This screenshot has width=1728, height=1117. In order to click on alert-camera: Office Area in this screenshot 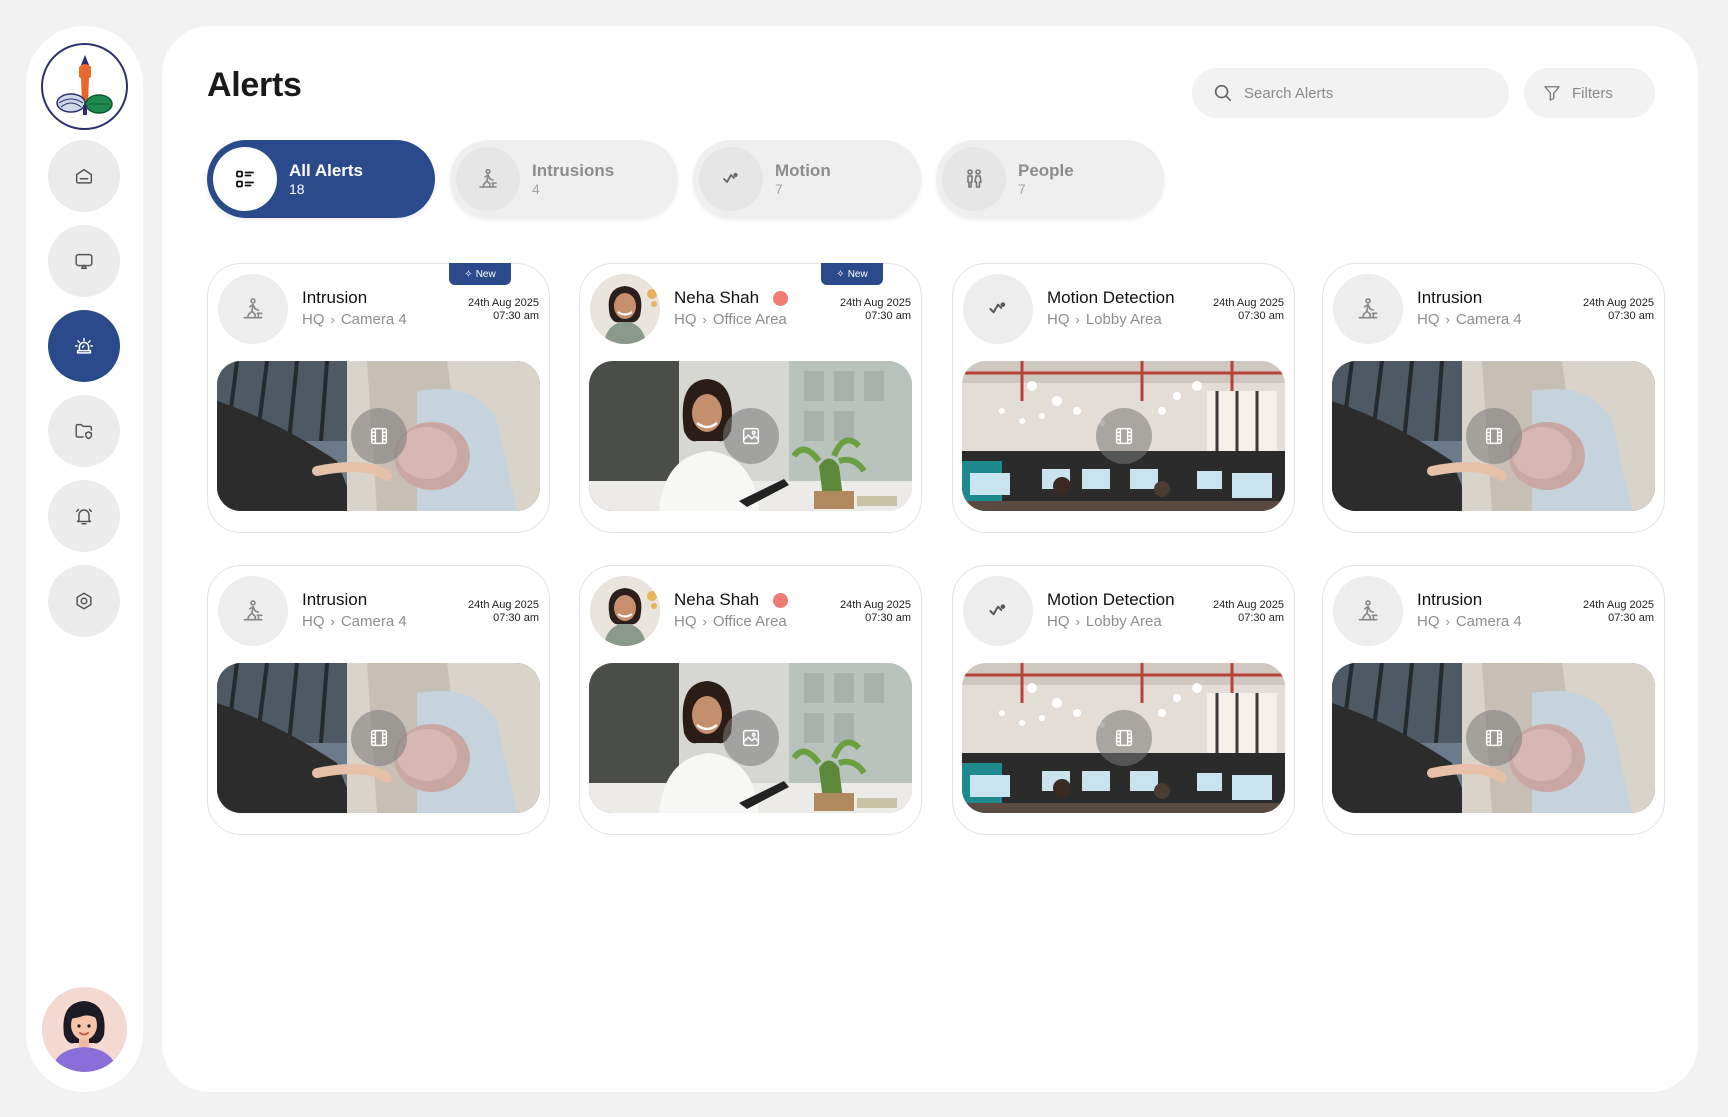, I will do `click(749, 621)`.